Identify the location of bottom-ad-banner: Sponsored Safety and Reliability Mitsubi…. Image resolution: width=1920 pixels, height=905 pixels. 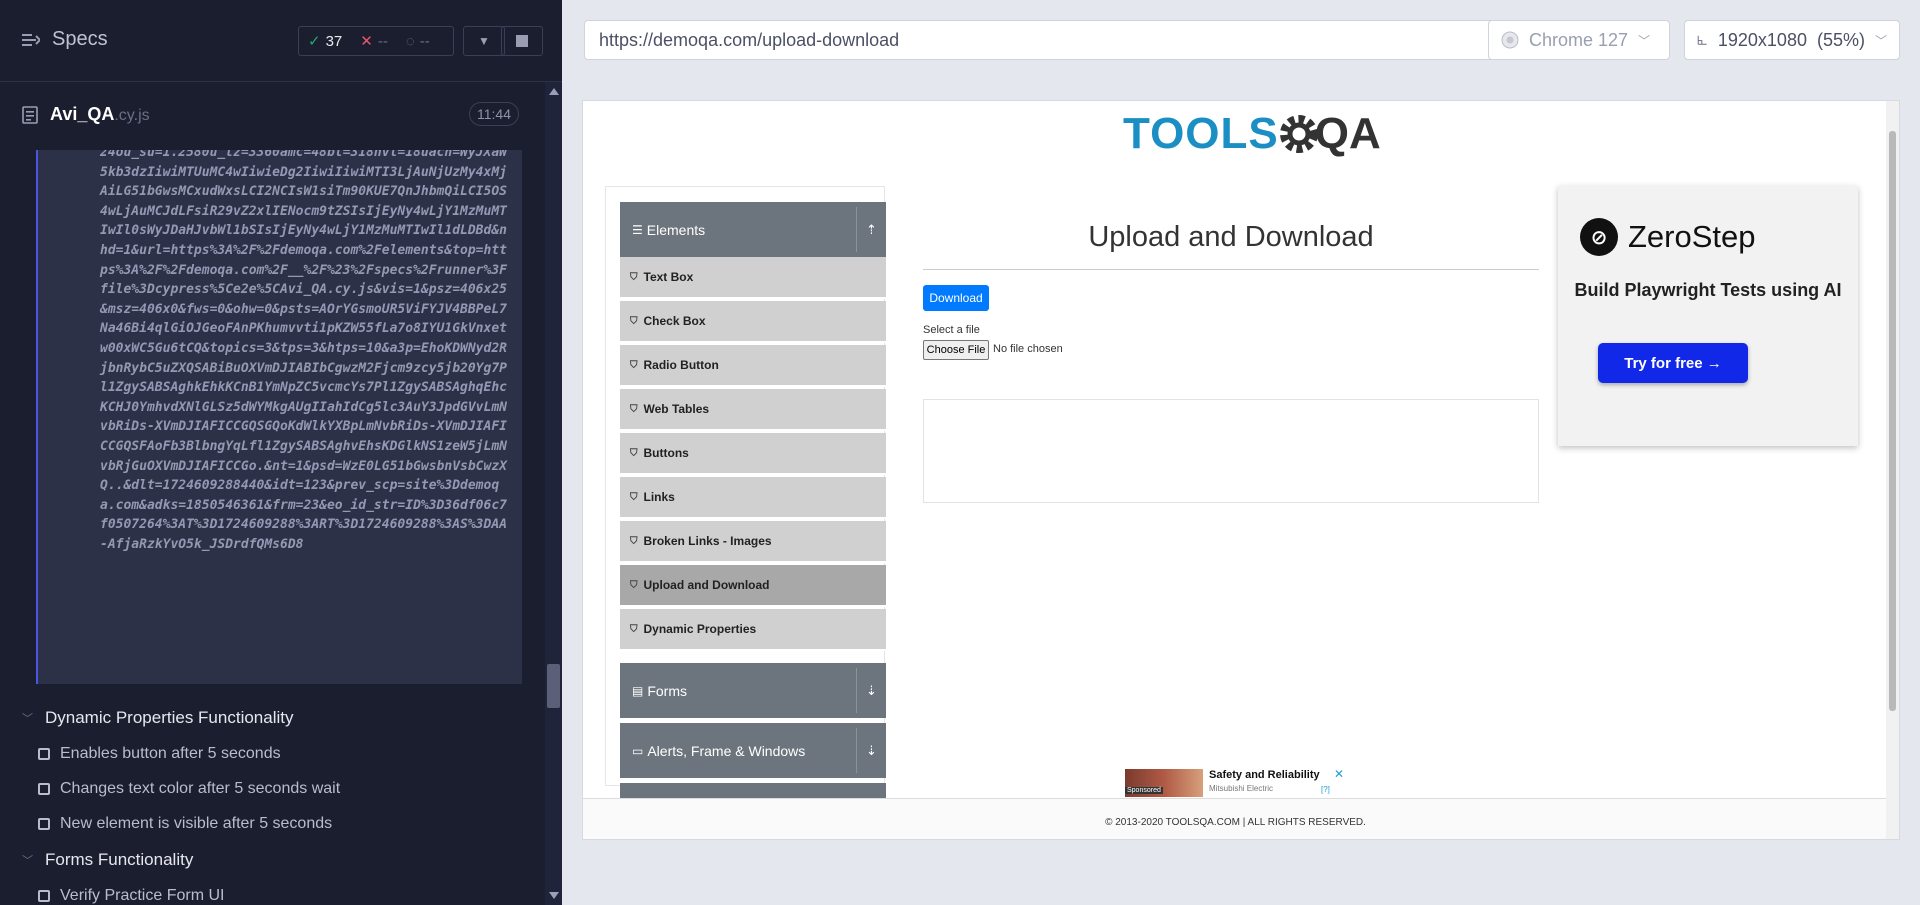
(1236, 782).